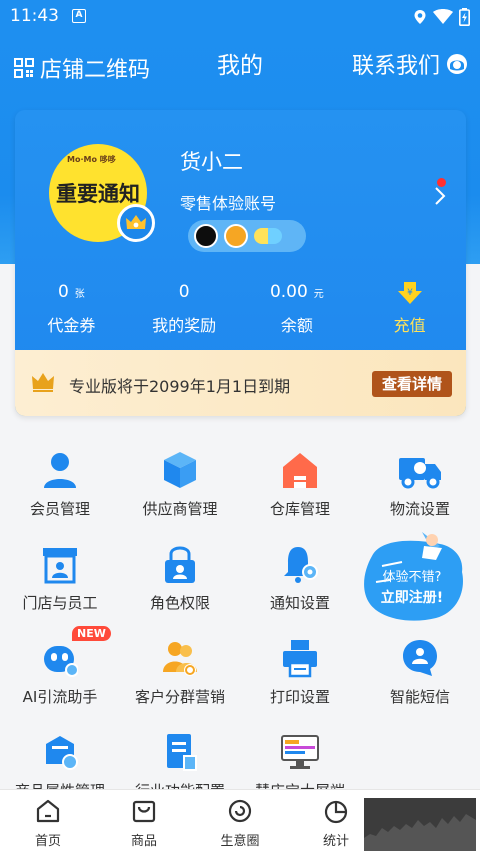 The image size is (480, 853). I want to click on page-title: 我的, so click(240, 66).